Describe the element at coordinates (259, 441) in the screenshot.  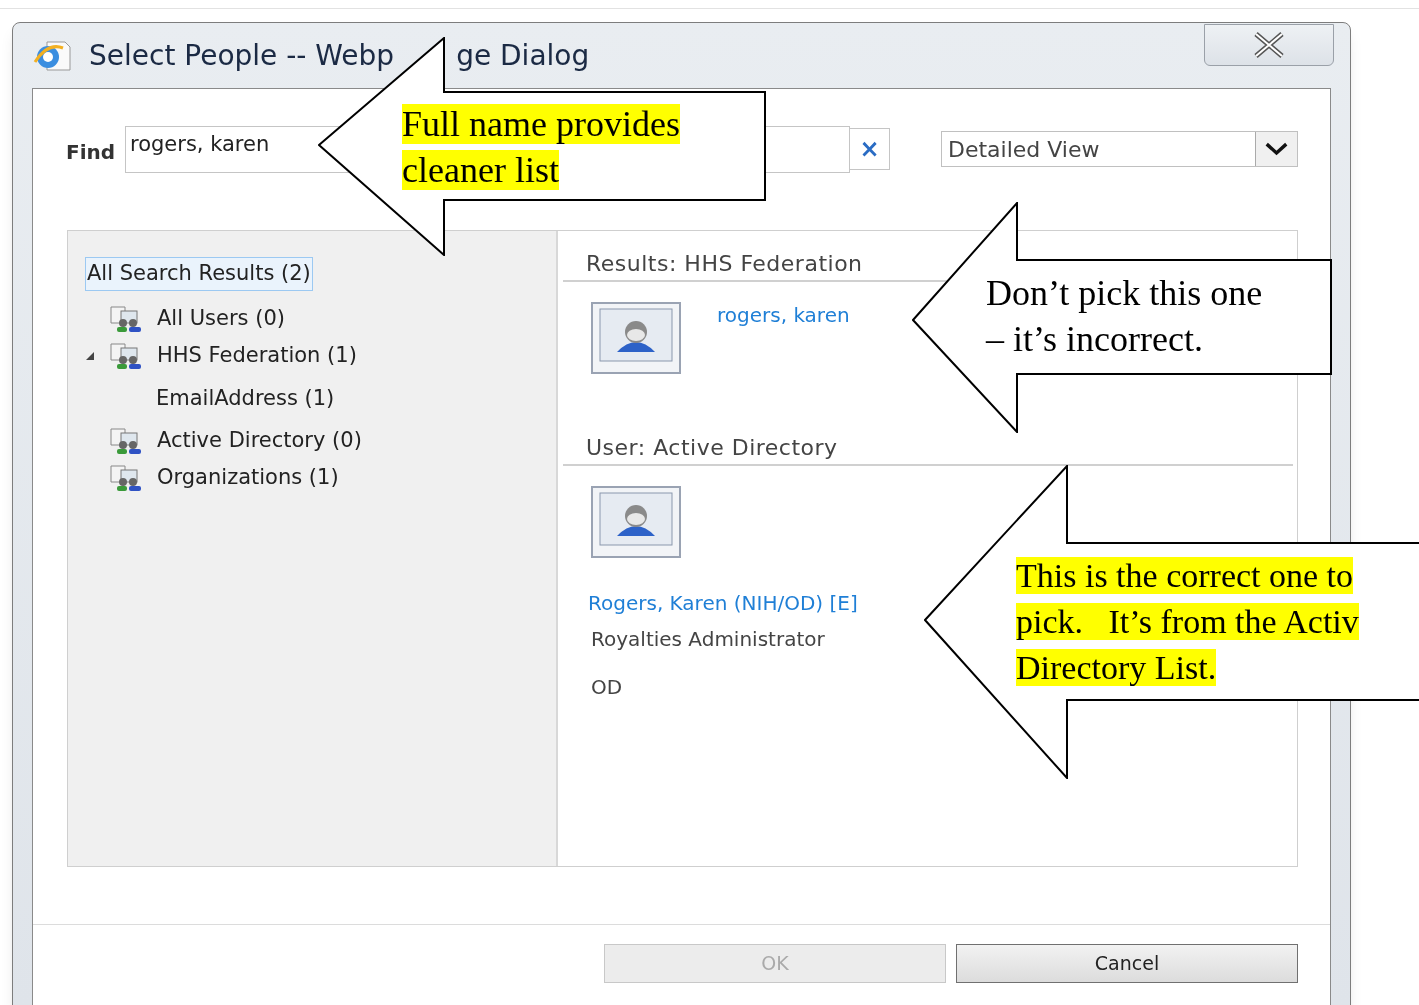
I see `tree-item: Active Directory (0)` at that location.